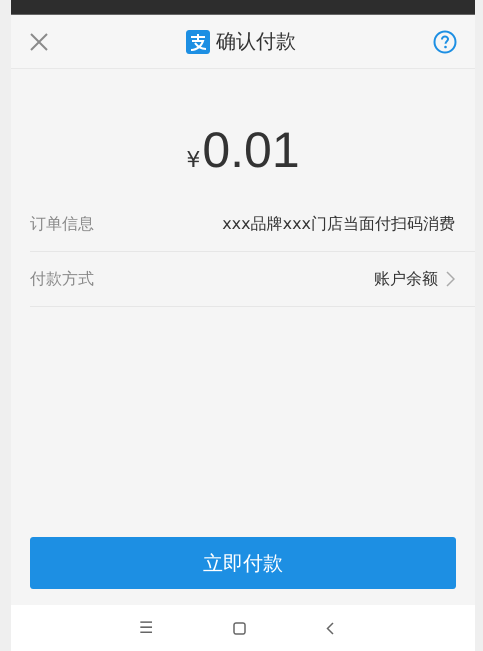 This screenshot has height=651, width=483. Describe the element at coordinates (239, 628) in the screenshot. I see `home-icon` at that location.